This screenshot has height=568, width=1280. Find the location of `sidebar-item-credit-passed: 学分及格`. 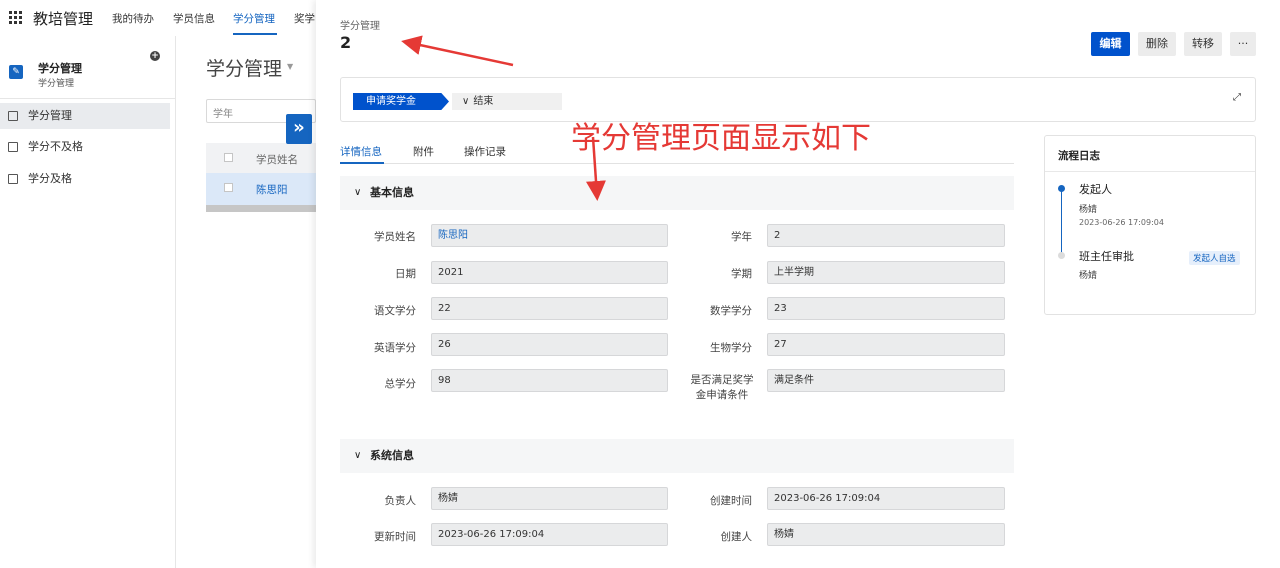

sidebar-item-credit-passed: 学分及格 is located at coordinates (85, 179).